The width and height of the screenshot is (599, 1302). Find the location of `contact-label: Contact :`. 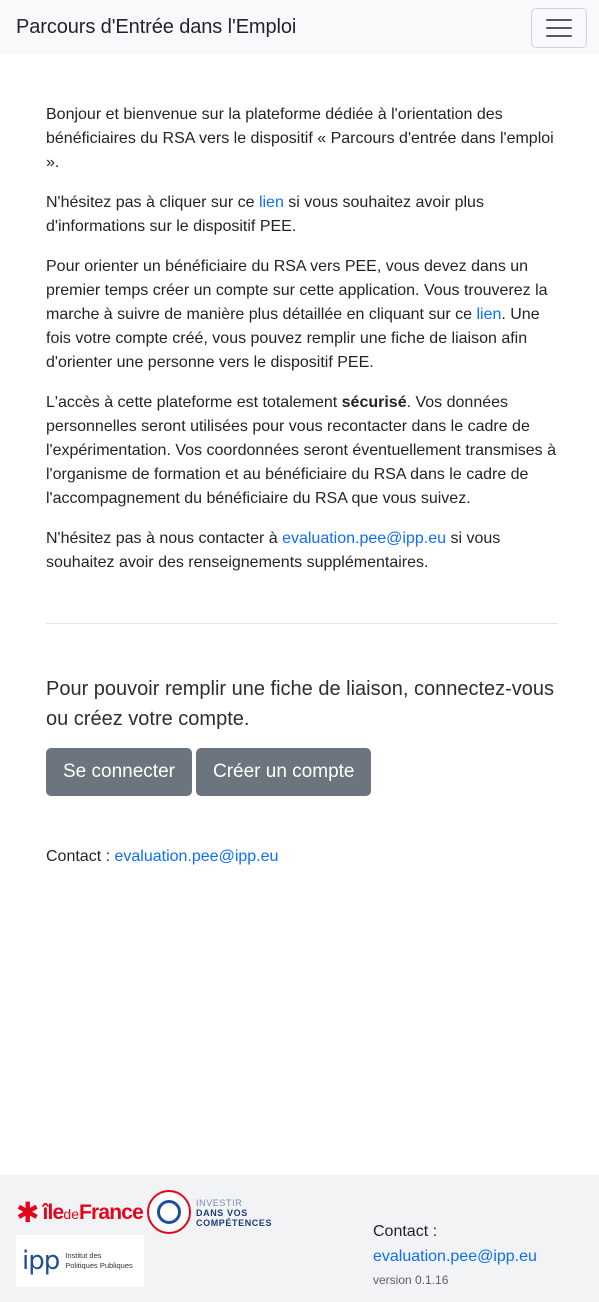

contact-label: Contact : is located at coordinates (80, 856).